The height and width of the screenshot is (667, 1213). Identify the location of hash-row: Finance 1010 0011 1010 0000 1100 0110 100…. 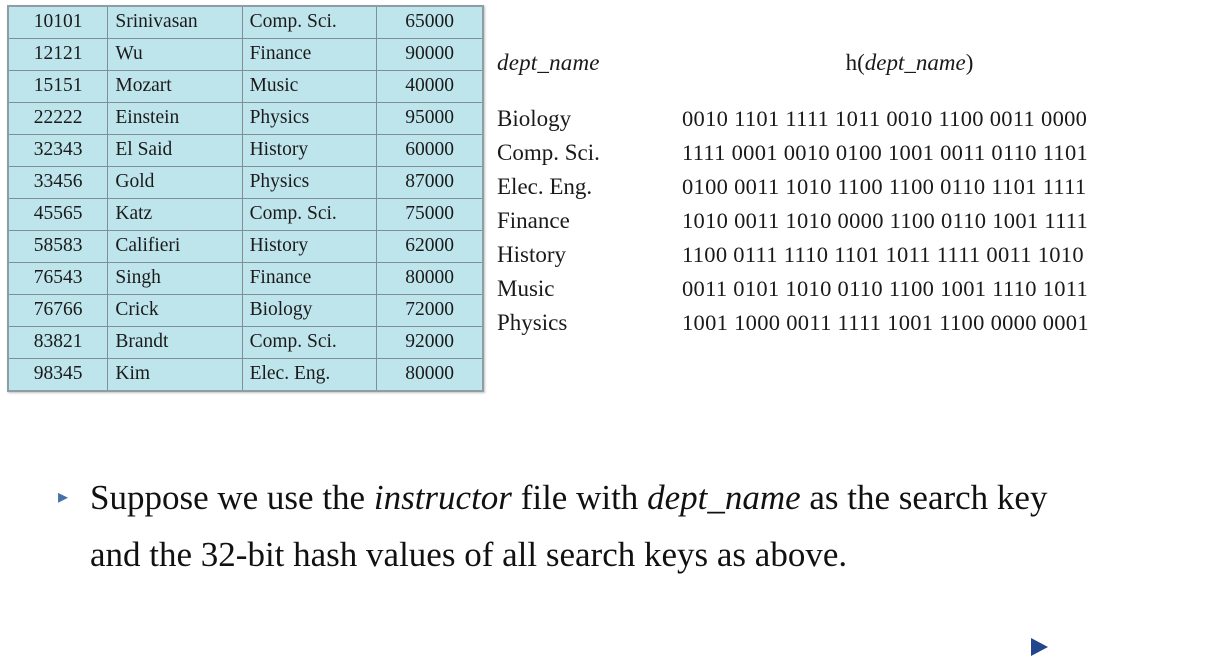
(849, 225).